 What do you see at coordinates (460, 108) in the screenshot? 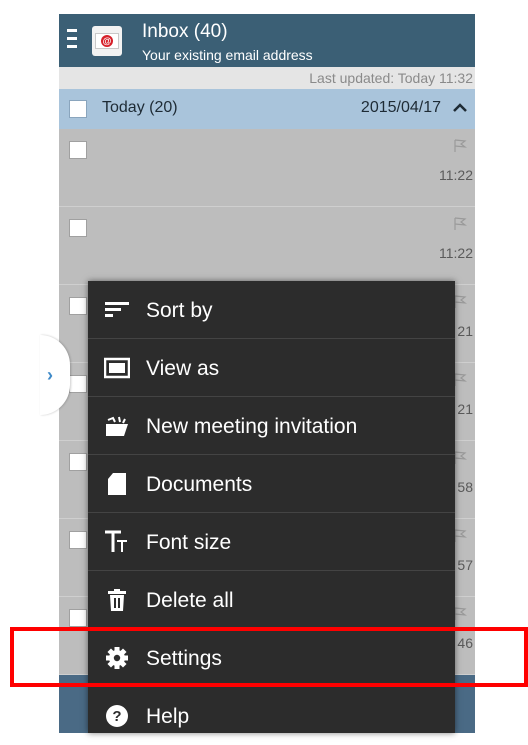
I see `chevron-up-icon` at bounding box center [460, 108].